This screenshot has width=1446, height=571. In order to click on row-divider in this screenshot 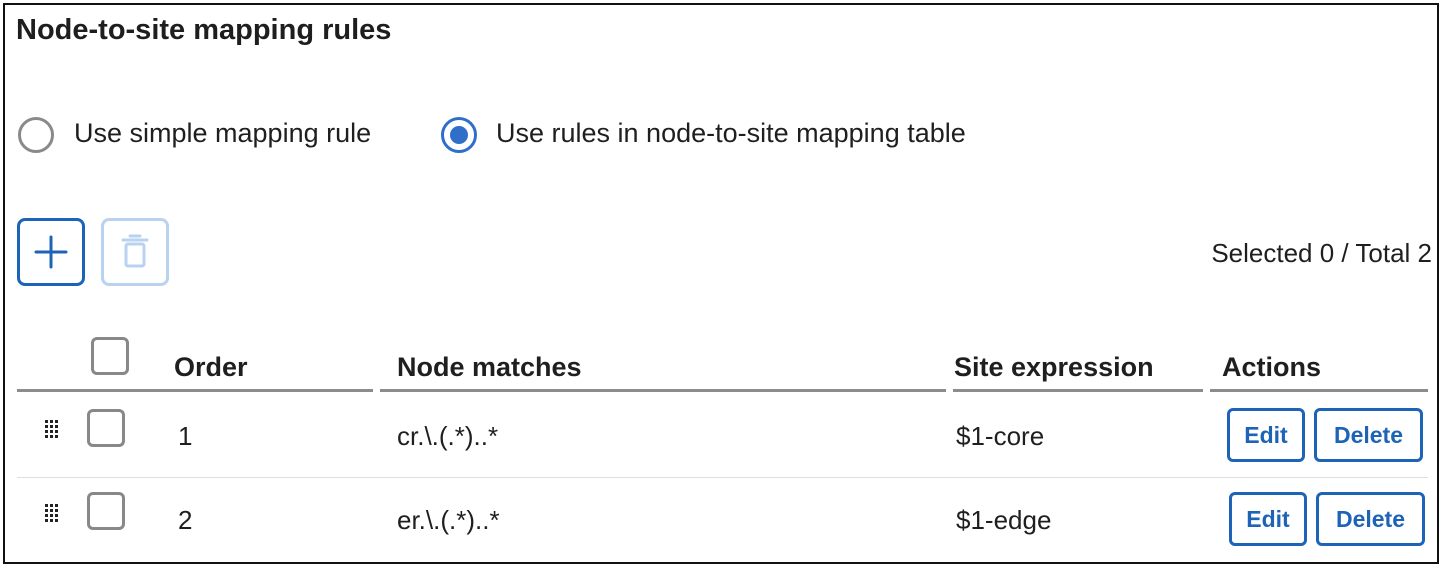, I will do `click(722, 477)`.